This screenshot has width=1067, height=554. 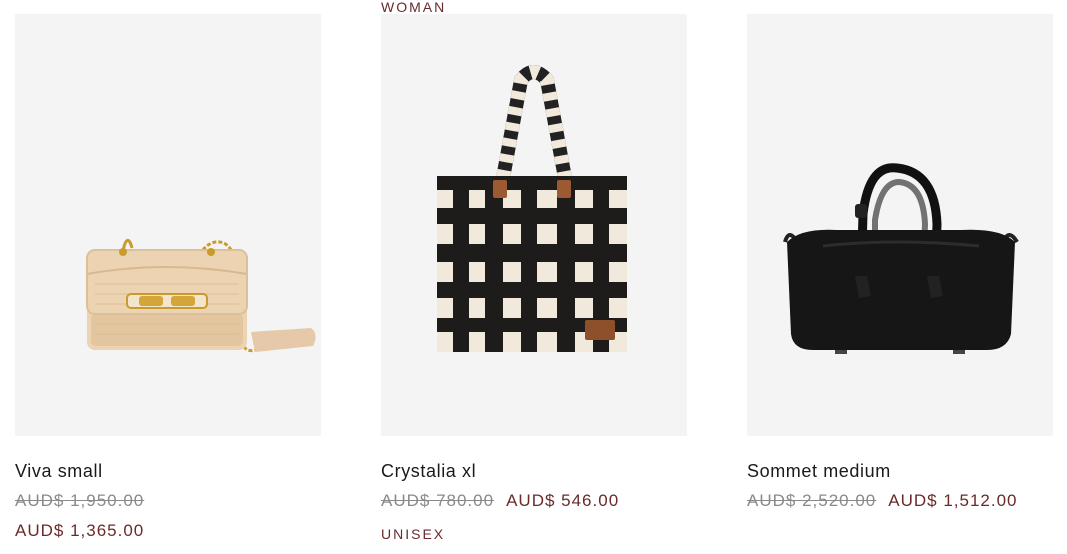 What do you see at coordinates (80, 530) in the screenshot?
I see `sale-price: AUD$ 1,365.00` at bounding box center [80, 530].